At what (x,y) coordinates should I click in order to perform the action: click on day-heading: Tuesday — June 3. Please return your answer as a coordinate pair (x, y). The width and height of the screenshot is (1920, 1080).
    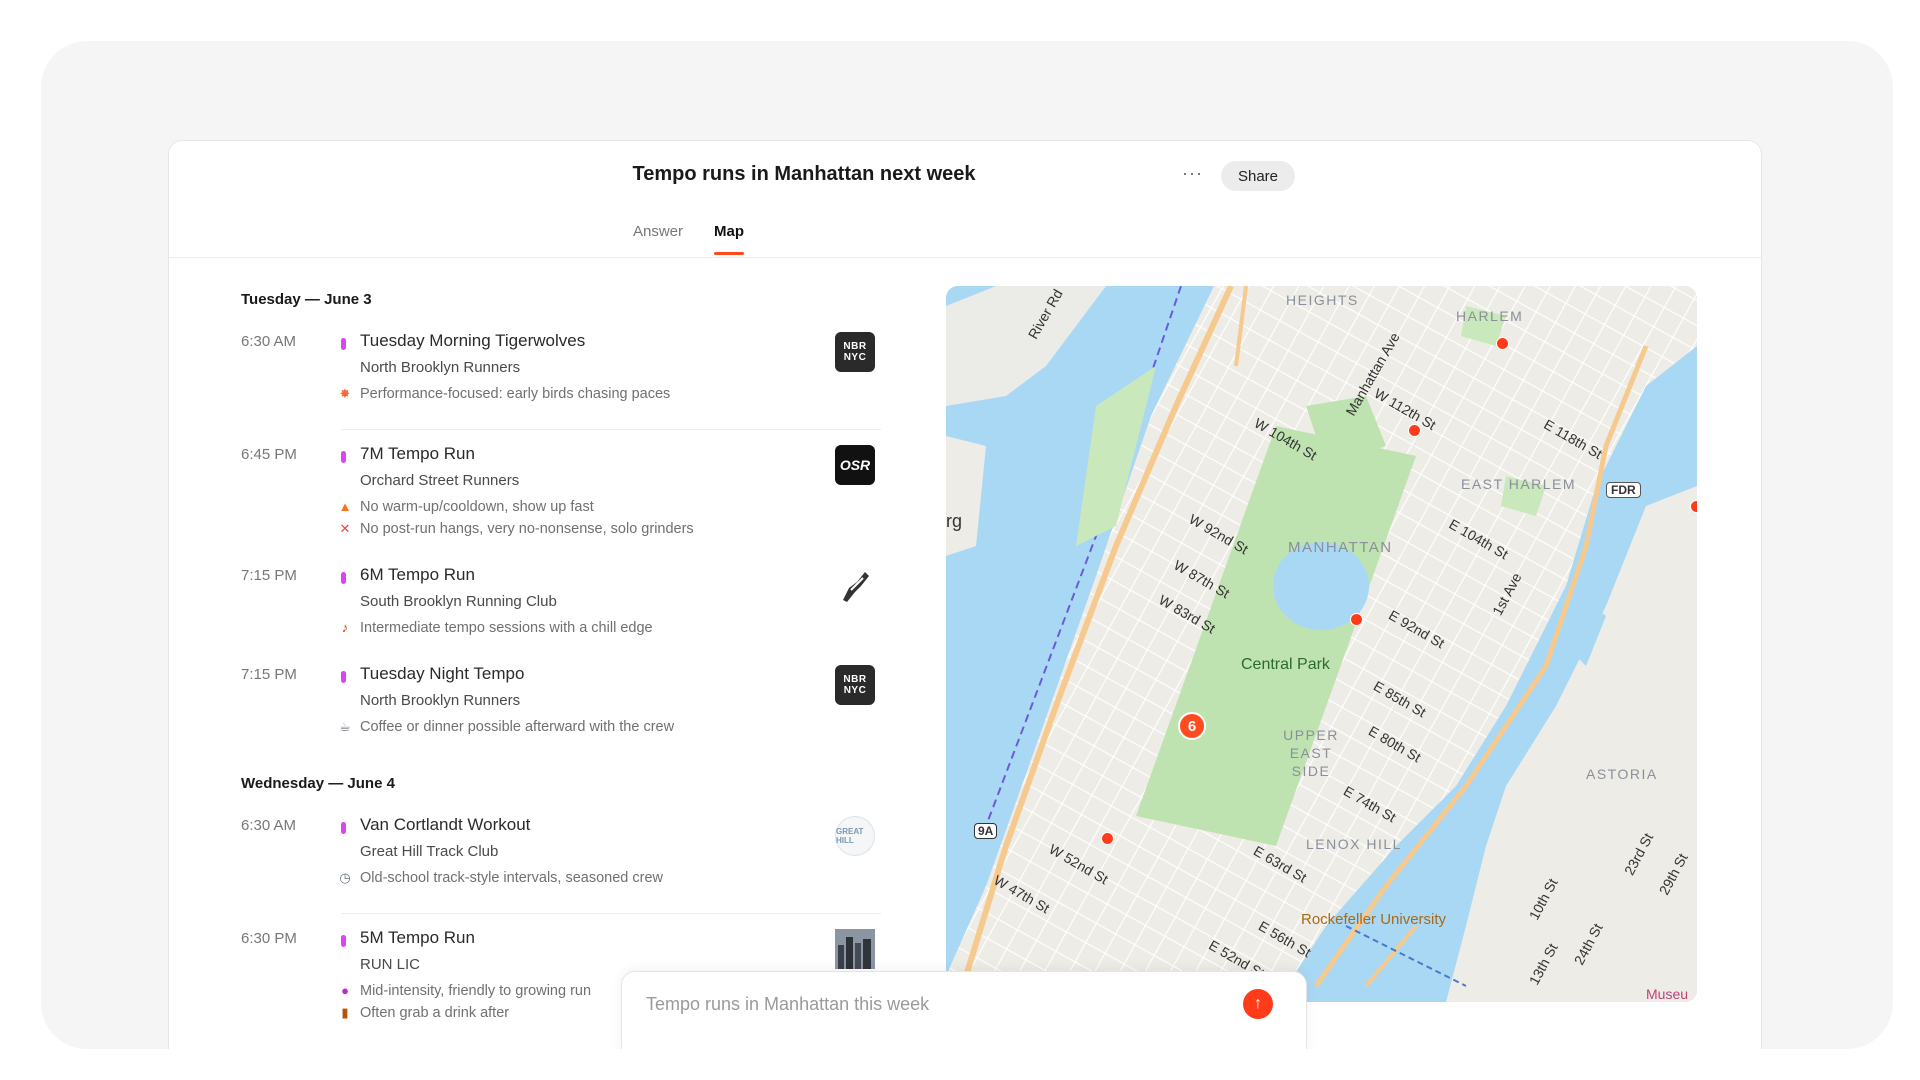
    Looking at the image, I should click on (306, 299).